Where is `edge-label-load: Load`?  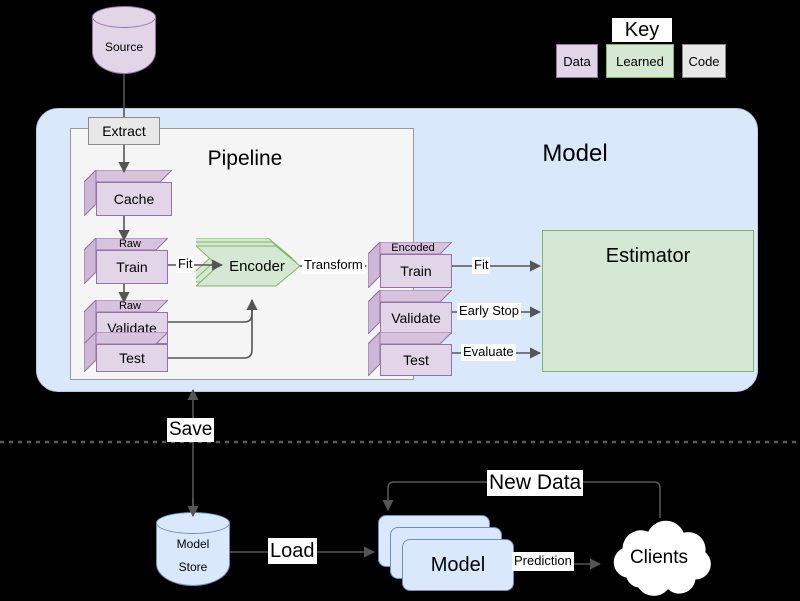
edge-label-load: Load is located at coordinates (292, 551).